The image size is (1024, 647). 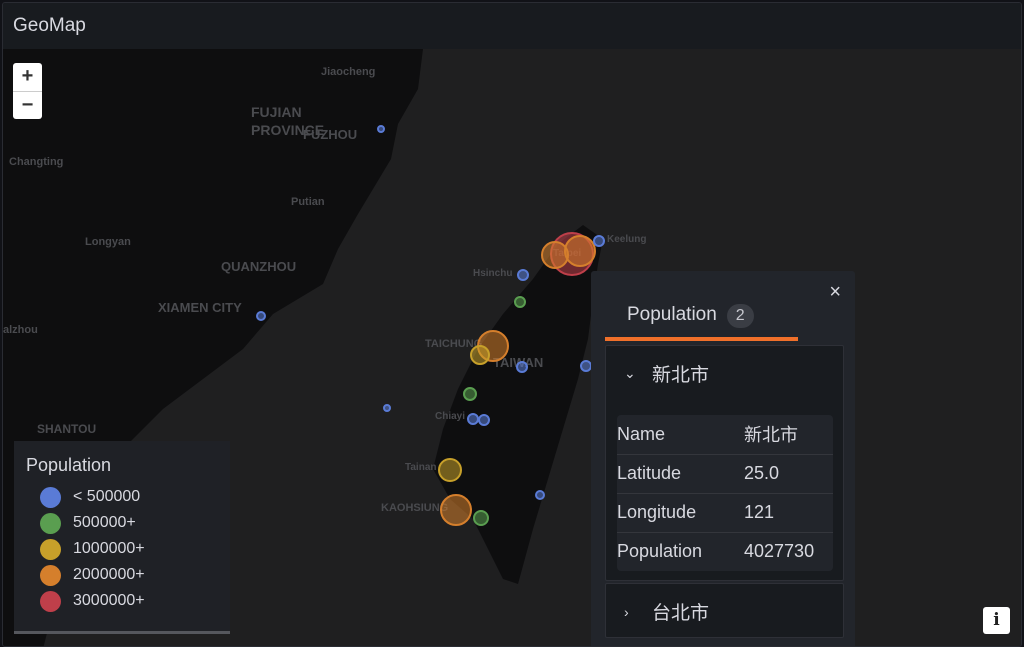 I want to click on field-value: 4027730, so click(x=779, y=551).